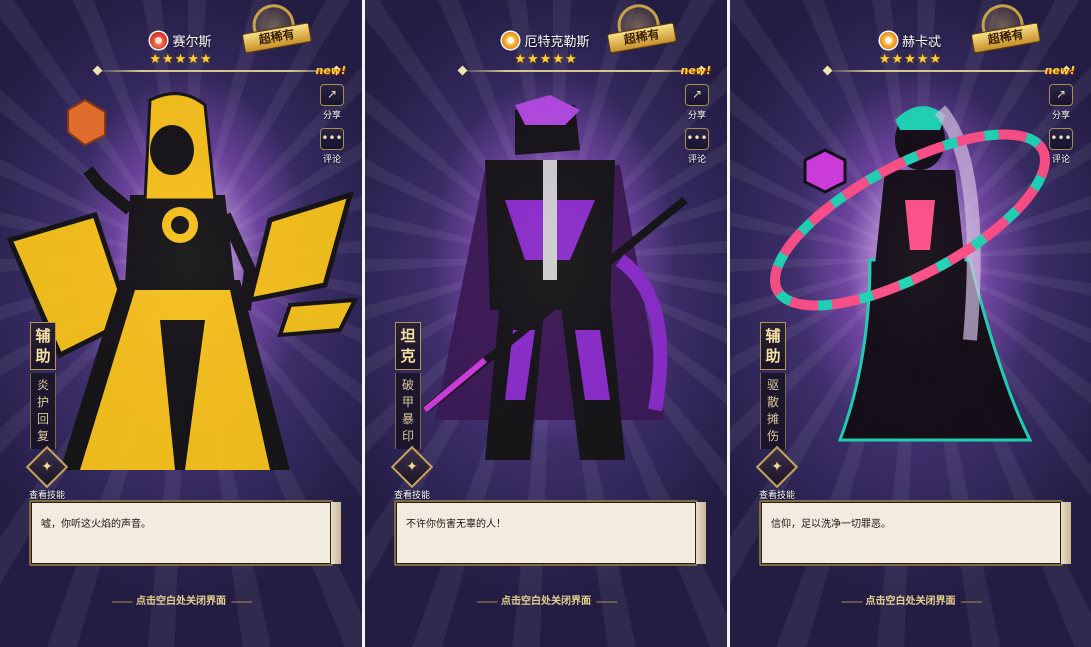 The height and width of the screenshot is (647, 1091). Describe the element at coordinates (96, 524) in the screenshot. I see `hero-quote: 嘘，你听这火焰的声音。` at that location.